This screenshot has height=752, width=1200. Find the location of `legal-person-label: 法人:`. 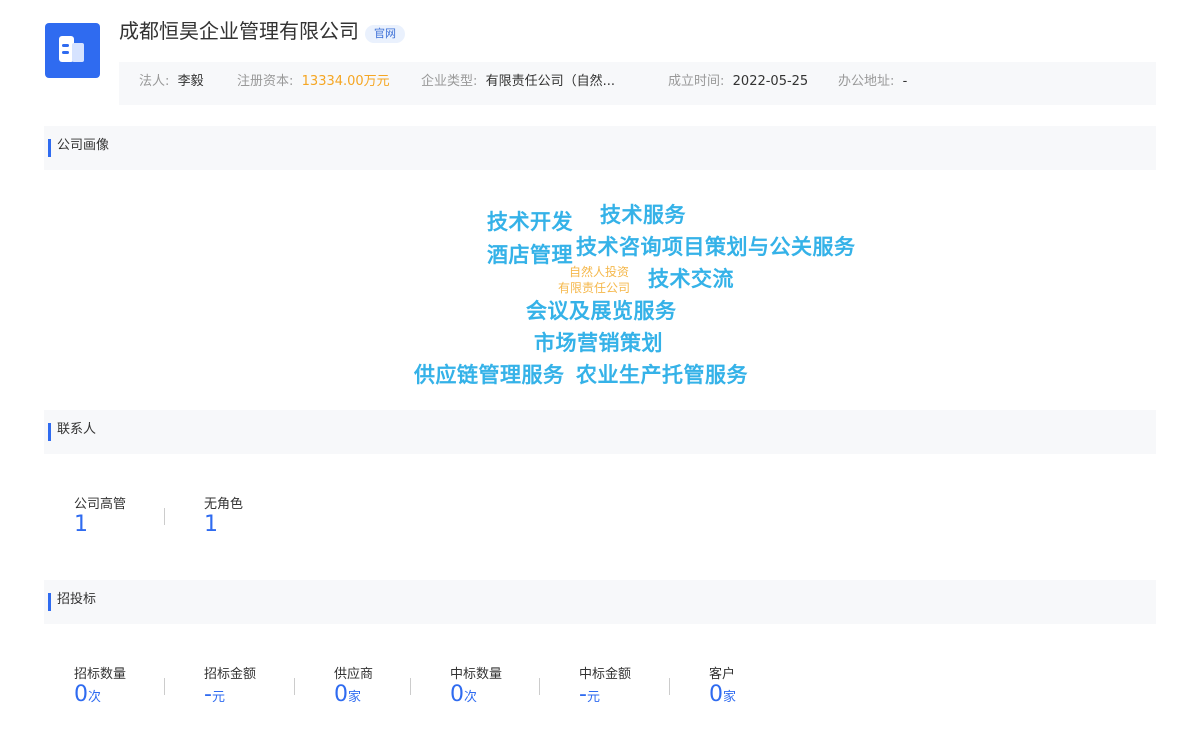

legal-person-label: 法人: is located at coordinates (154, 81).